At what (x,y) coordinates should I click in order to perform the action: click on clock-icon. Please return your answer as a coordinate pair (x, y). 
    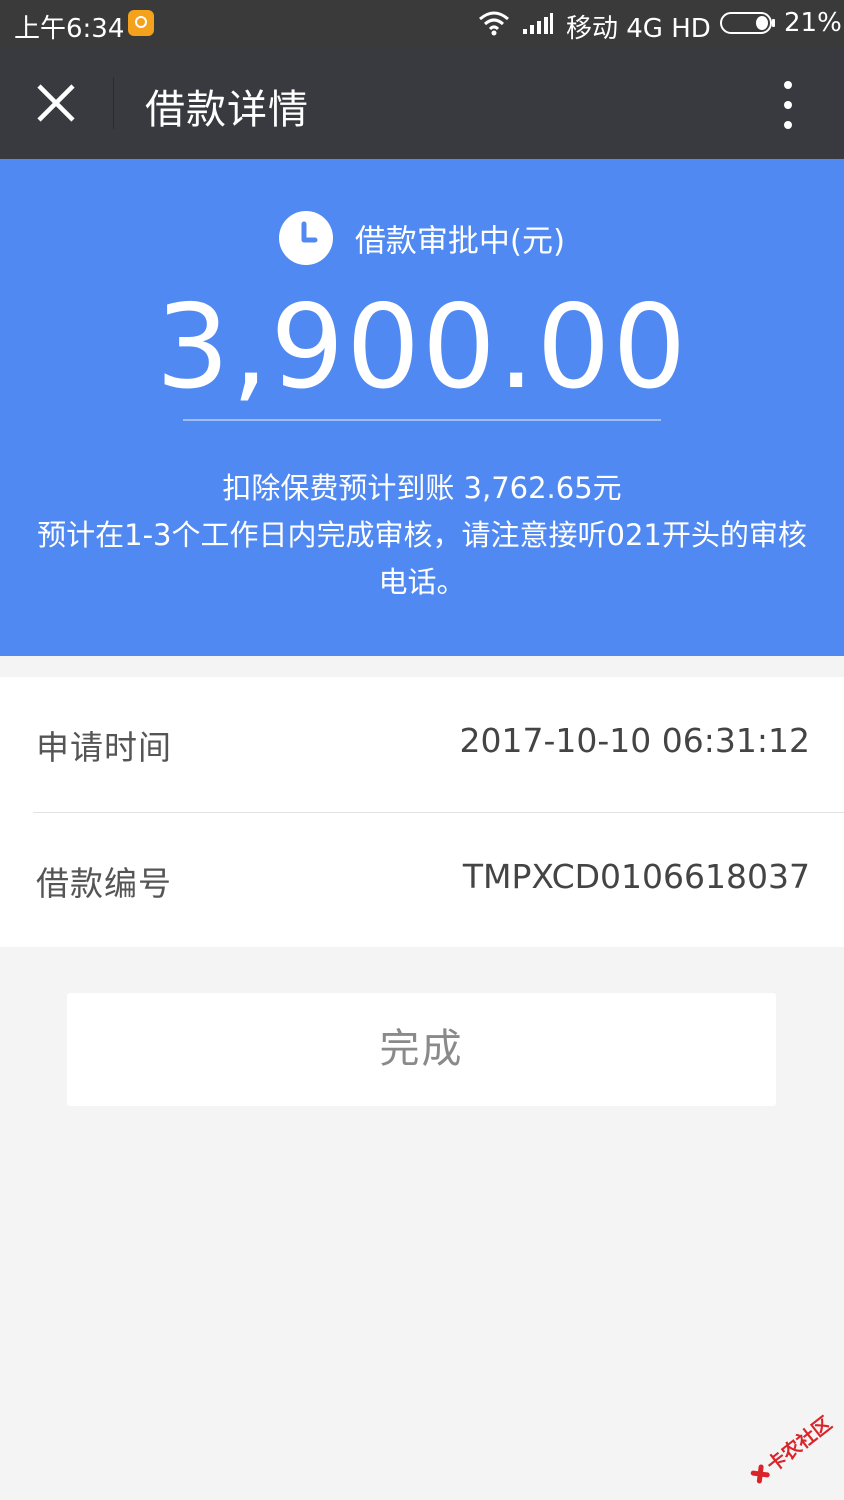
    Looking at the image, I should click on (305, 238).